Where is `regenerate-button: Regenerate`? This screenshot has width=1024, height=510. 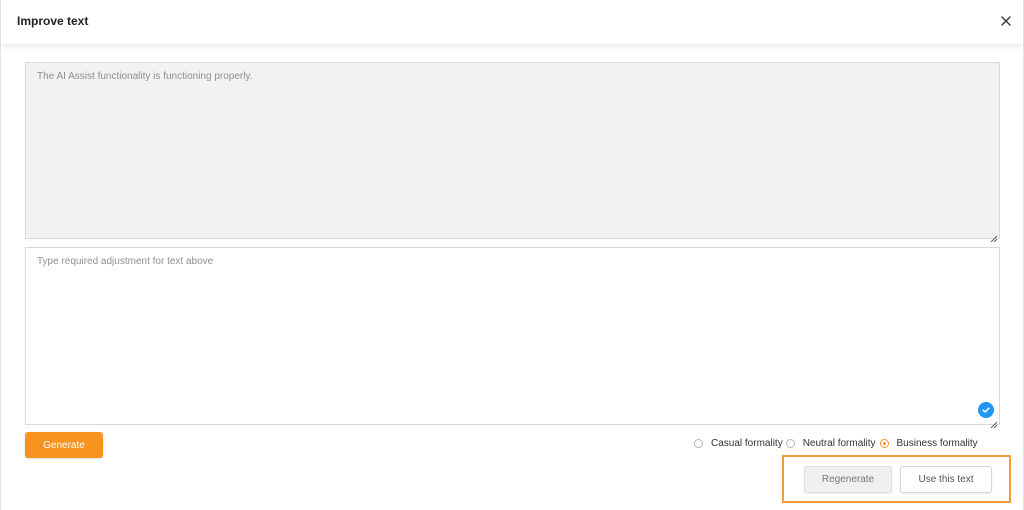 regenerate-button: Regenerate is located at coordinates (848, 479).